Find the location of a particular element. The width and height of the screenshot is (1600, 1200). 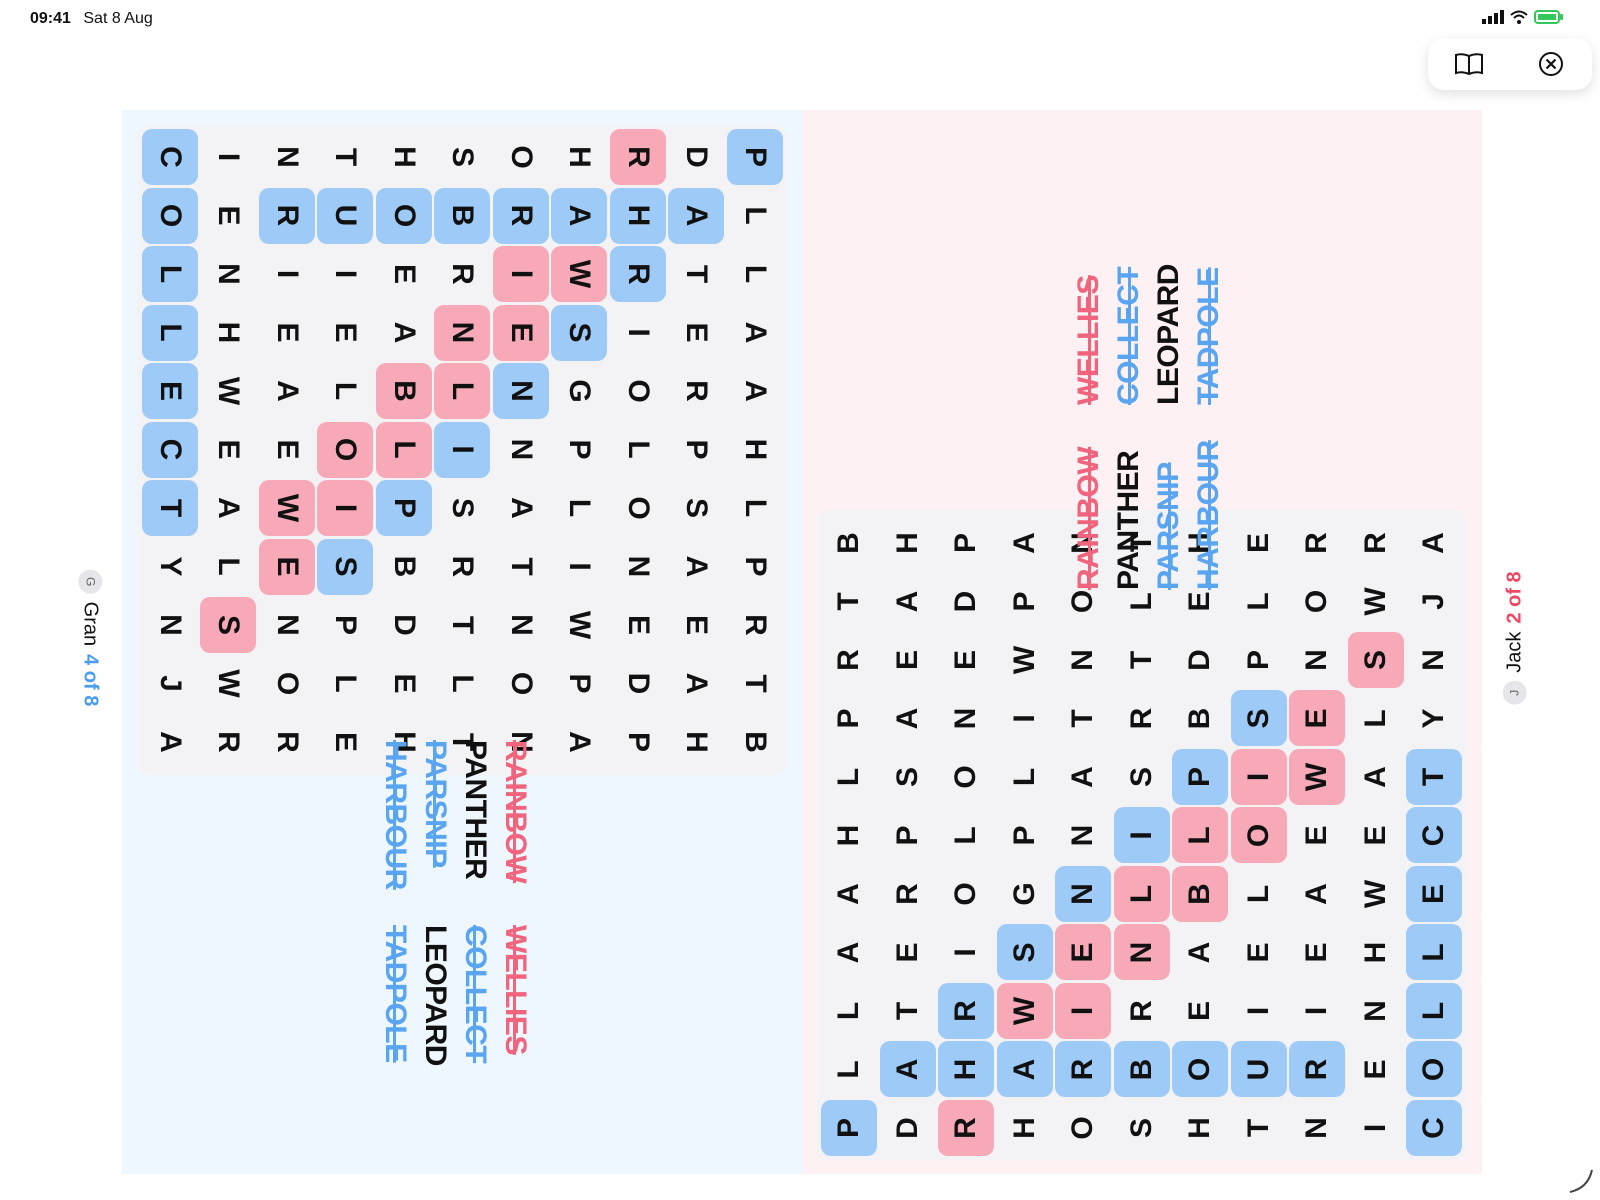

jack-grid-cell: D is located at coordinates (1200, 660).